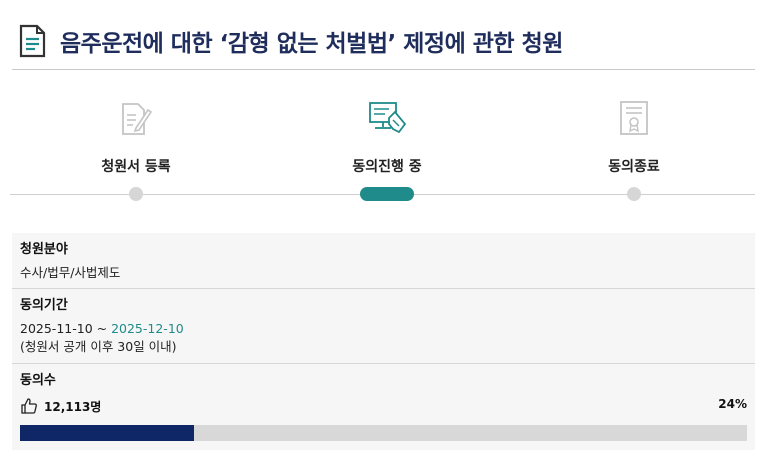 This screenshot has width=770, height=457. Describe the element at coordinates (147, 328) in the screenshot. I see `period-end: 2025-12-10` at that location.